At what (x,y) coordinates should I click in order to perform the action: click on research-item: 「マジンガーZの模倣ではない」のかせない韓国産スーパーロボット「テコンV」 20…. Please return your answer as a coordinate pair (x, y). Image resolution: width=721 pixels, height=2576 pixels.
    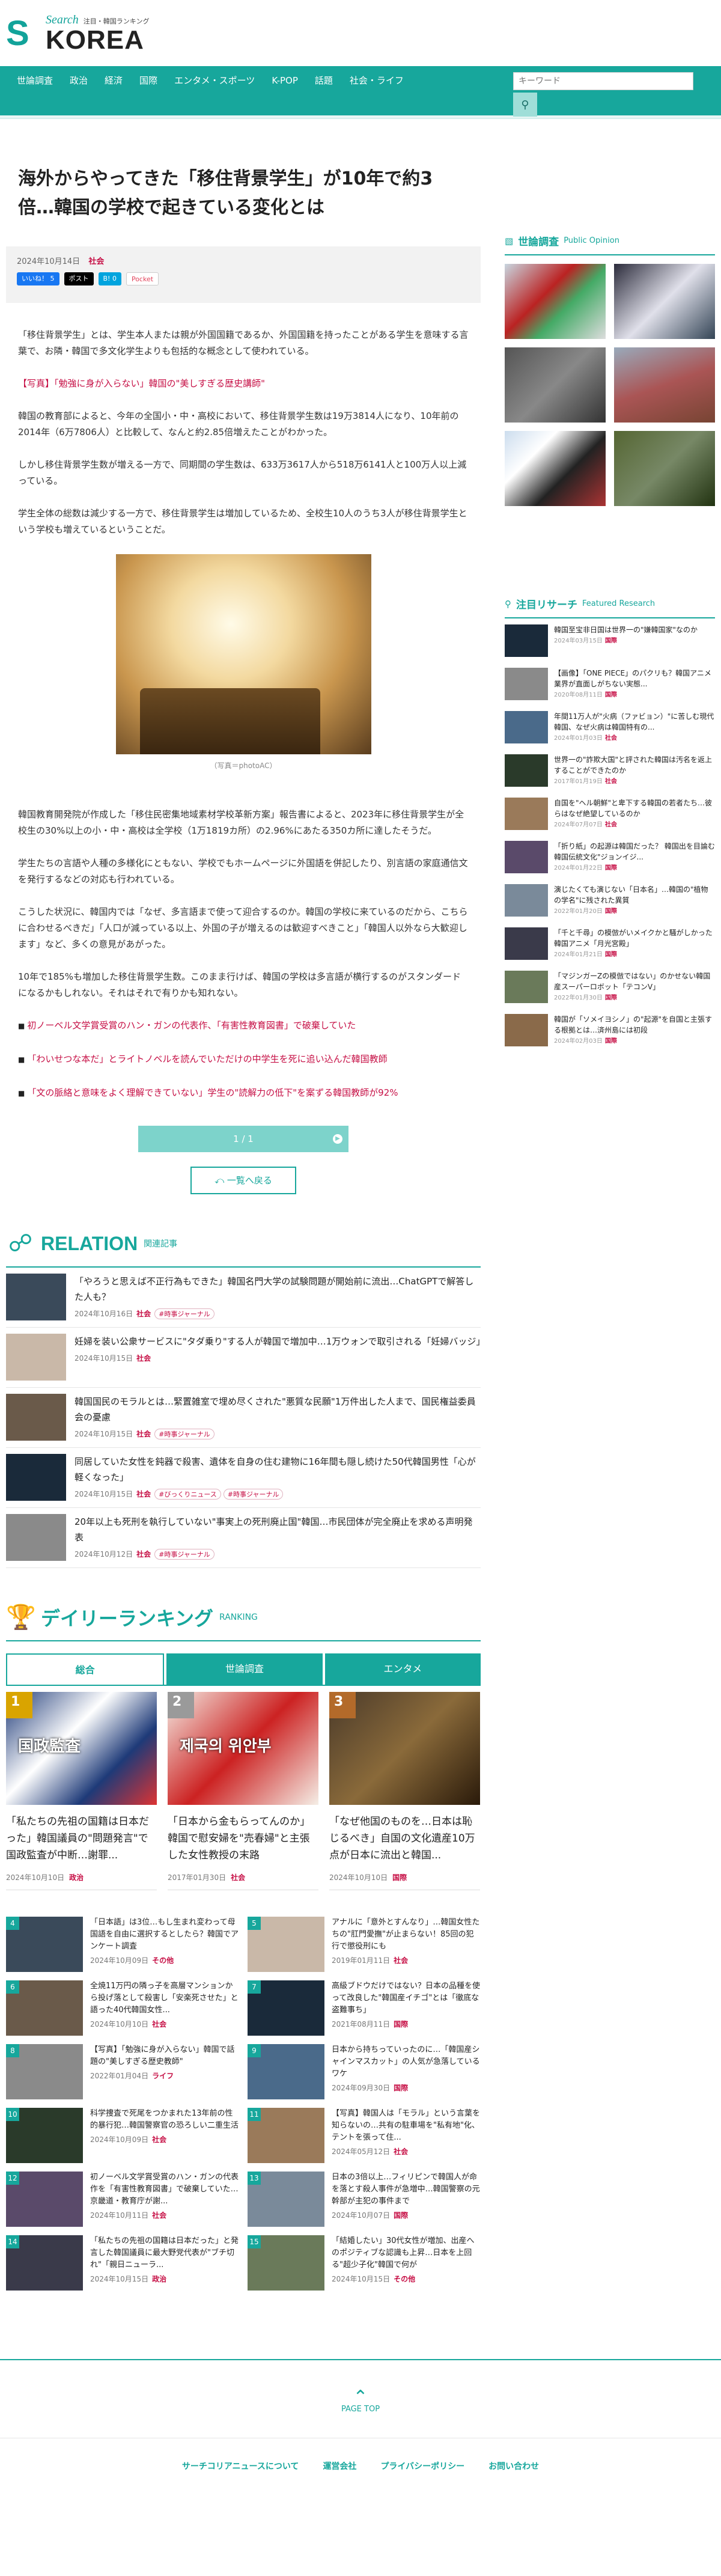
    Looking at the image, I should click on (610, 989).